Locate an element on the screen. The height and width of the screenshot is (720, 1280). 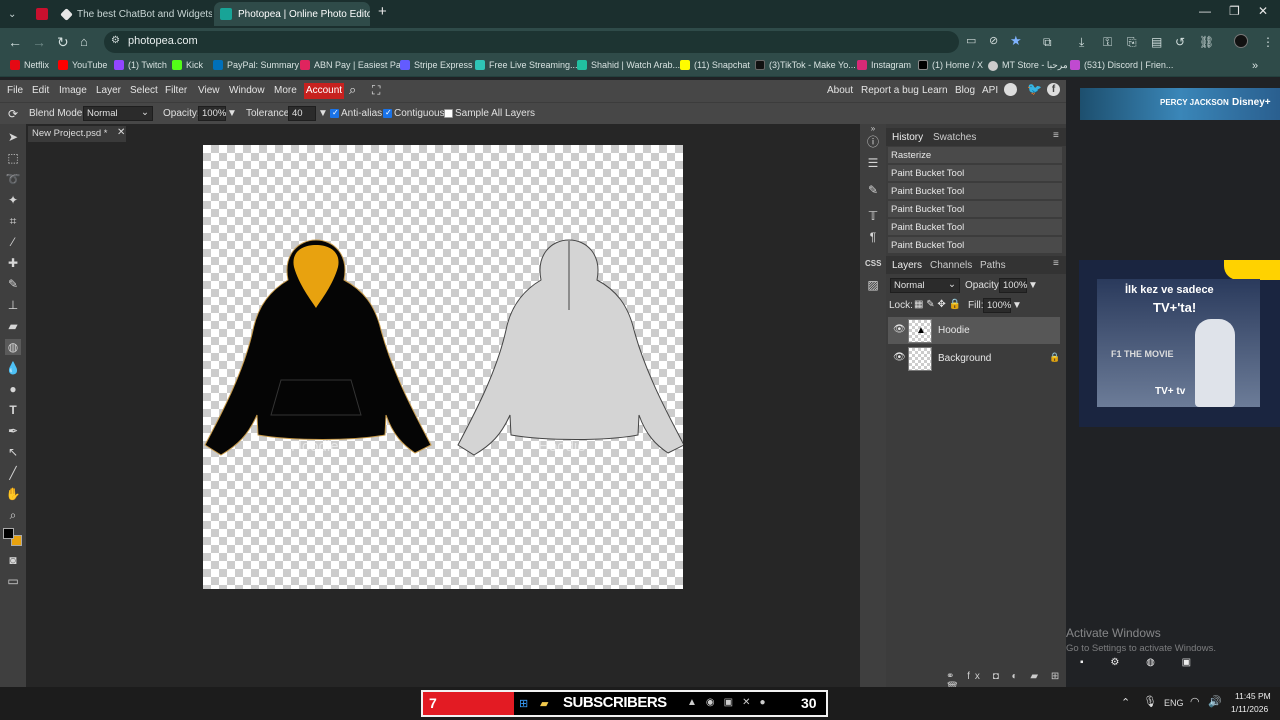
install-app-icon: ▭ is located at coordinates (971, 40).